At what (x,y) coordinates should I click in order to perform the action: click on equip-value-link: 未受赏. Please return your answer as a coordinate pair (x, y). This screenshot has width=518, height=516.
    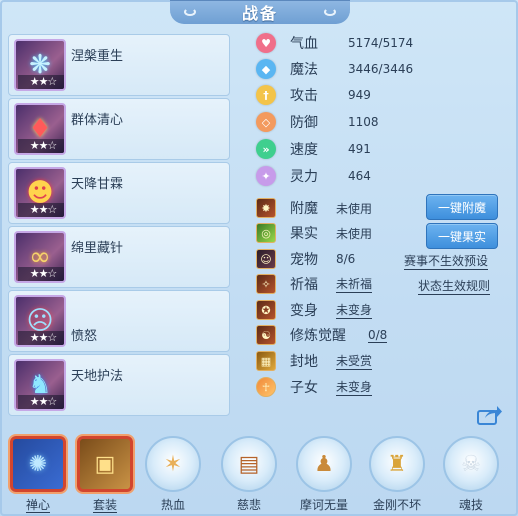
    Looking at the image, I should click on (354, 361).